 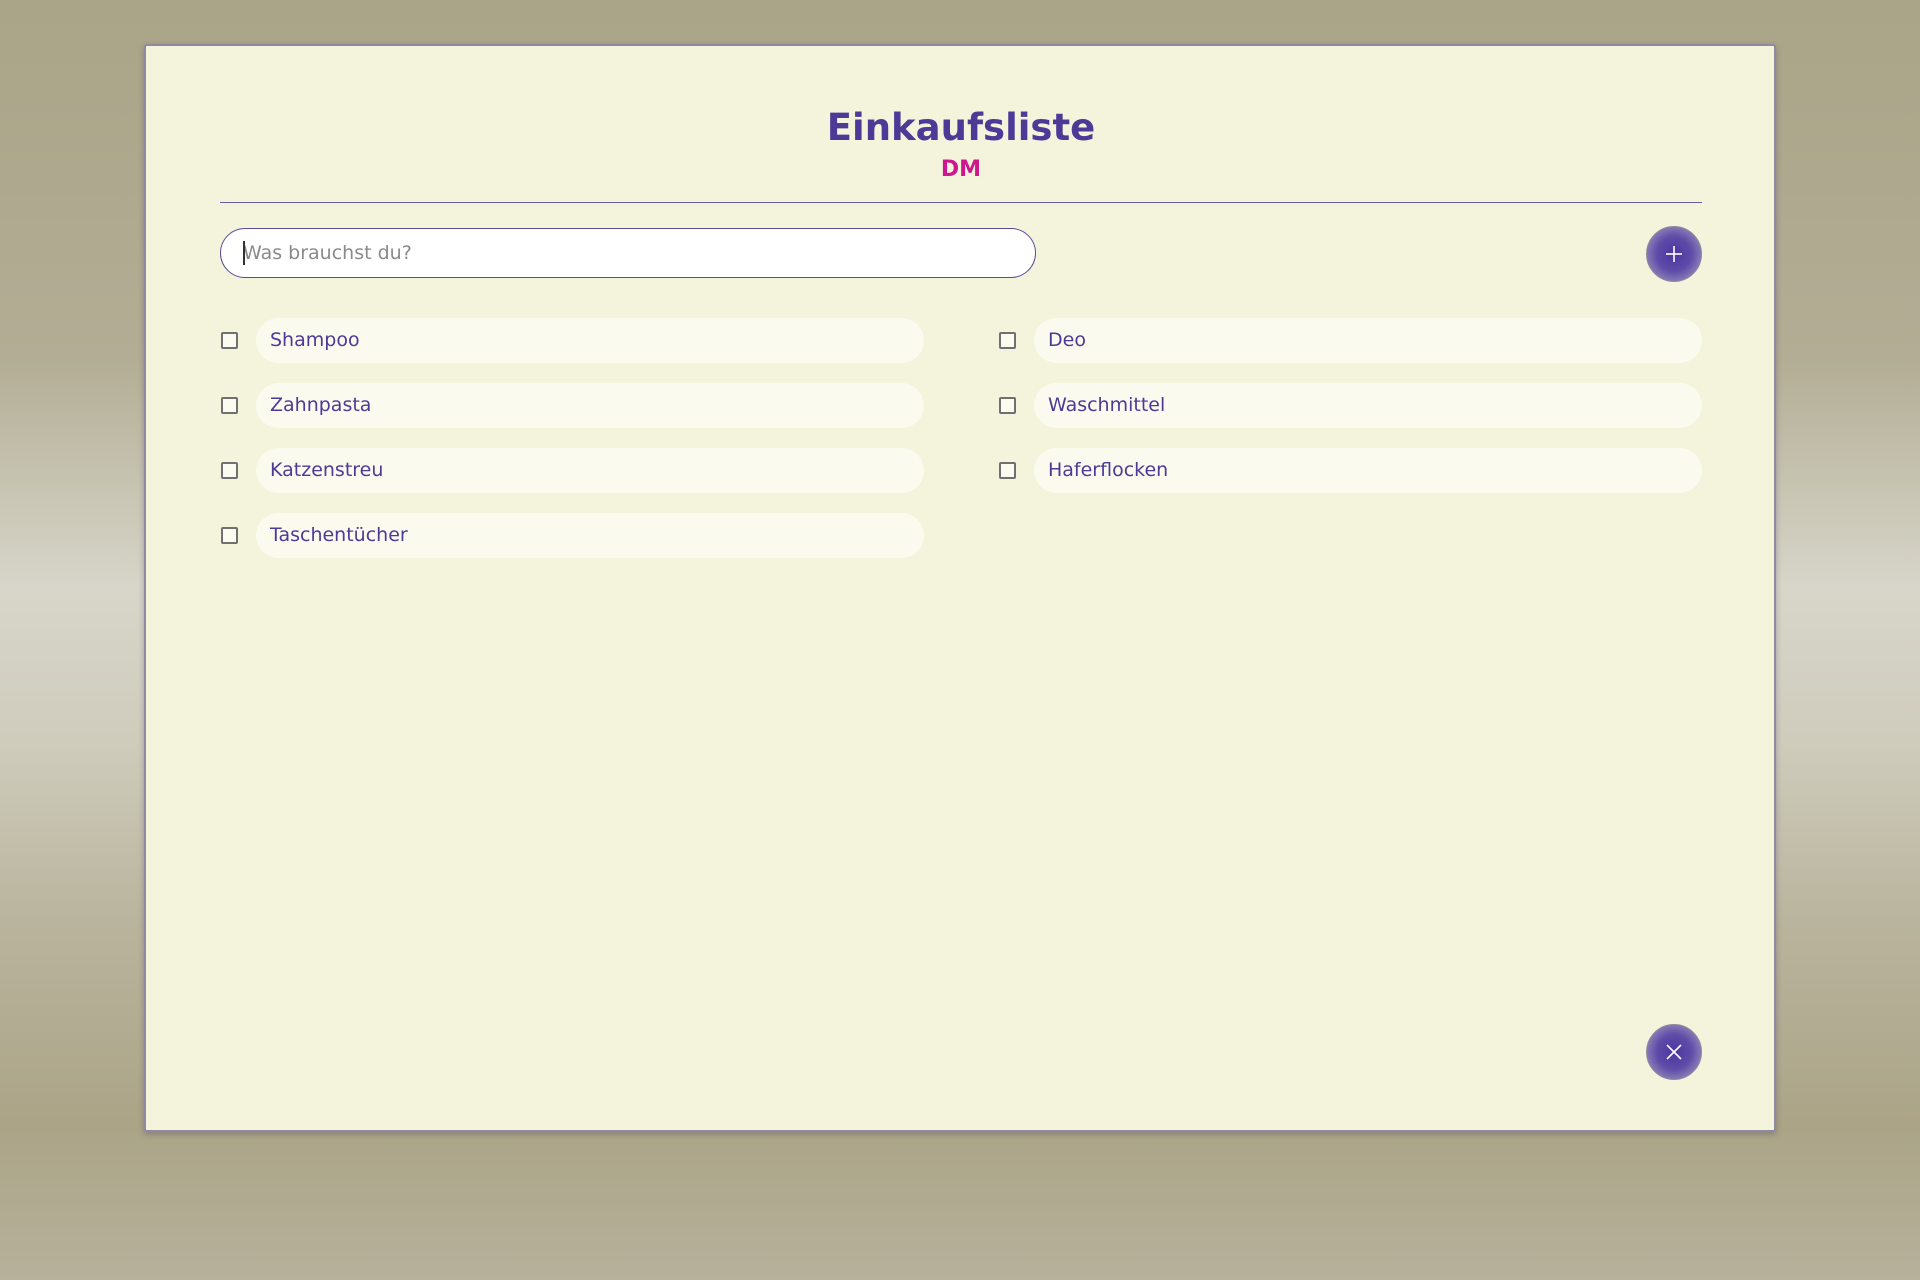 I want to click on item-label: Taschentücher, so click(x=590, y=535).